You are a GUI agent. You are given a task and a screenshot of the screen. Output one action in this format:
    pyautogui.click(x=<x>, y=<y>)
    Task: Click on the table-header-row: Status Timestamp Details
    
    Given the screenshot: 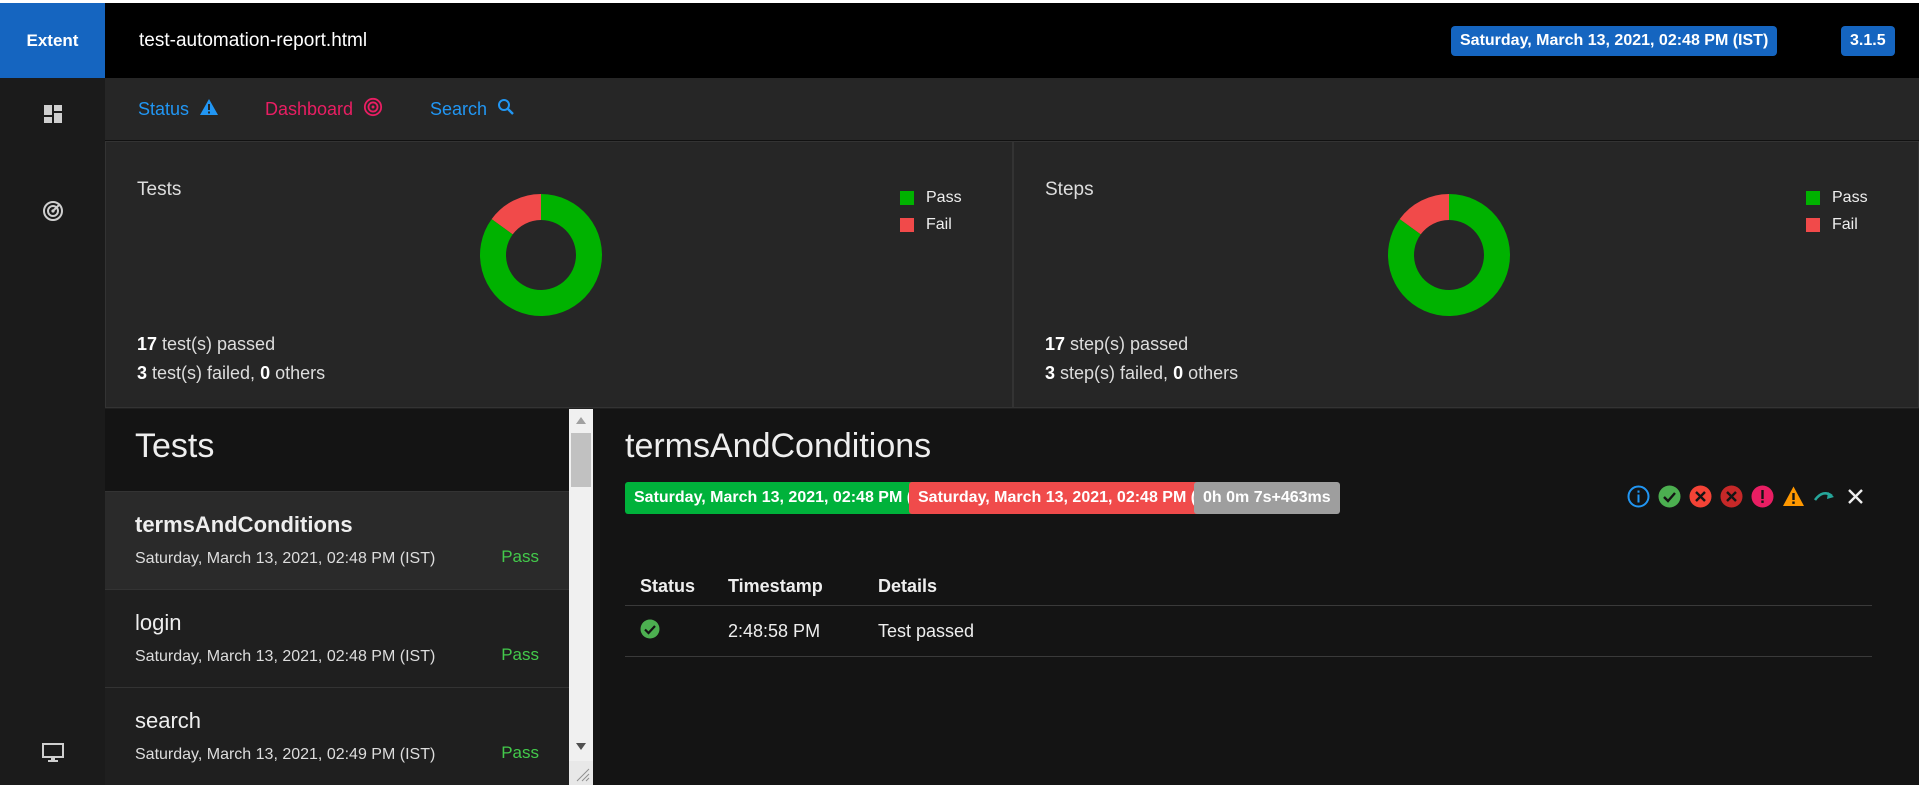 What is the action you would take?
    pyautogui.click(x=1248, y=586)
    